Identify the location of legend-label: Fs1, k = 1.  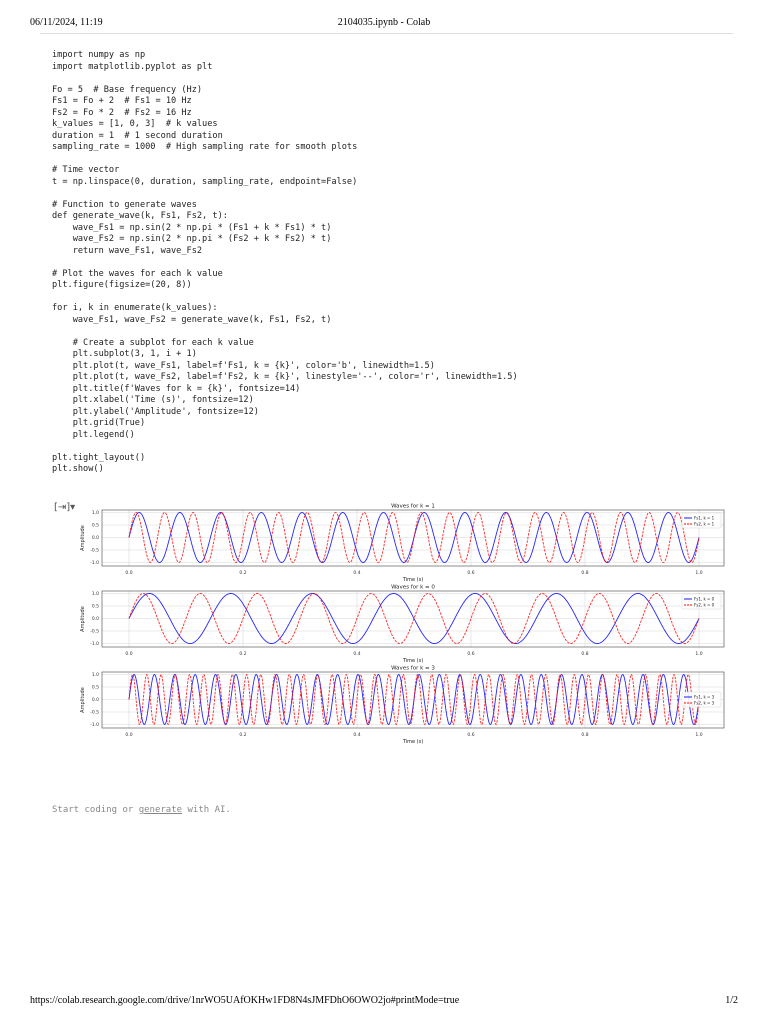
(704, 518).